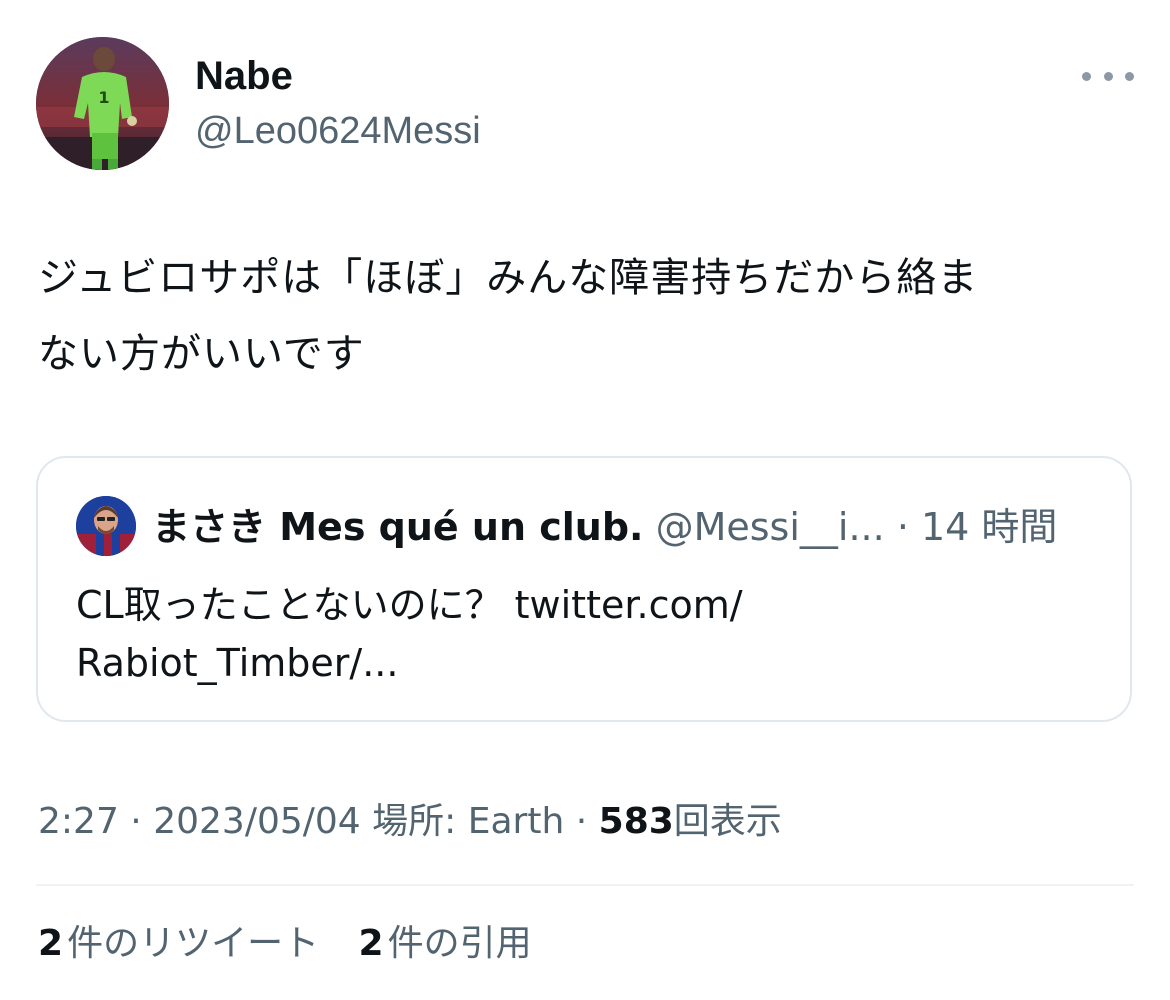  I want to click on avatar-image: 1, so click(102, 103).